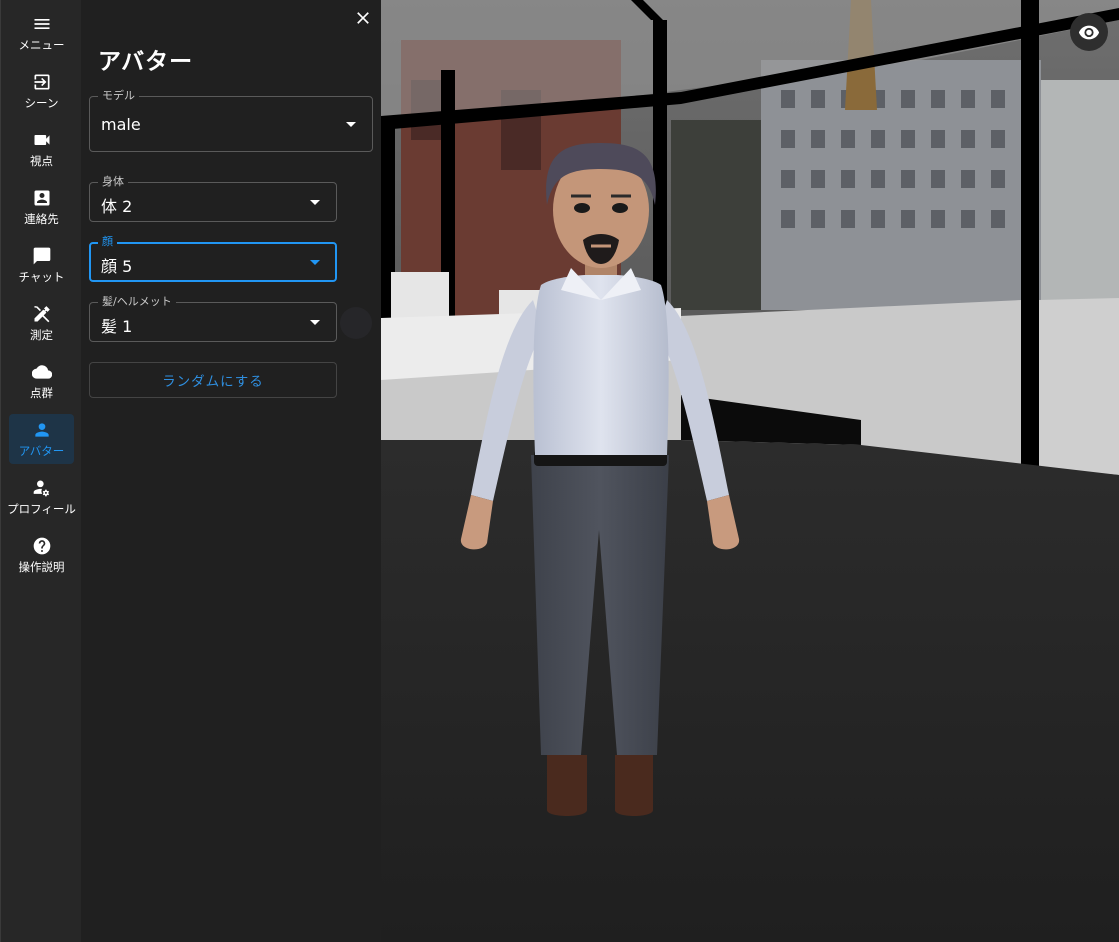 The width and height of the screenshot is (1119, 942). I want to click on rail-item-avatar: アバター, so click(41, 439).